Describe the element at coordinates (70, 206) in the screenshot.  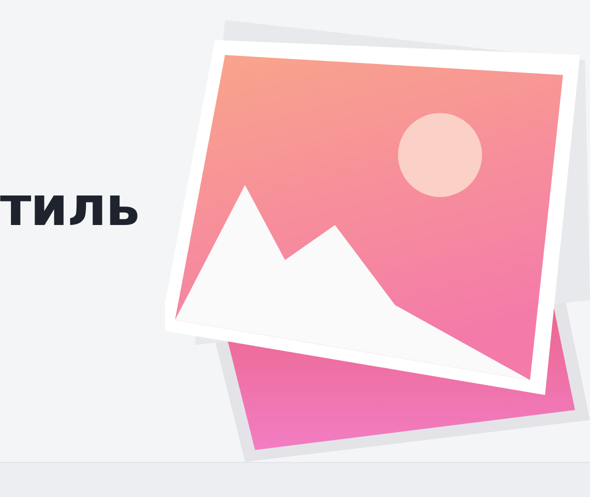
I see `heading: тиль` at that location.